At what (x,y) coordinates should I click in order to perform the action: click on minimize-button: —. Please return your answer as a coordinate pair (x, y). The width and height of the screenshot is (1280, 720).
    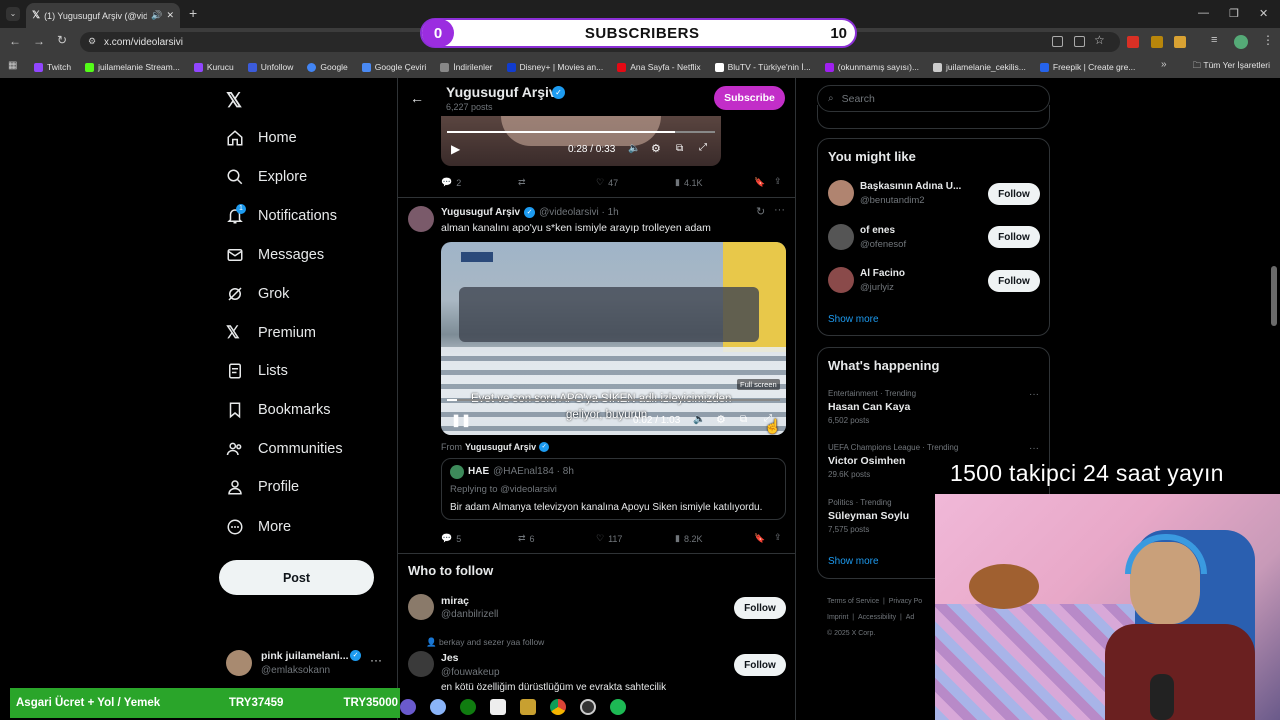
    Looking at the image, I should click on (1203, 13).